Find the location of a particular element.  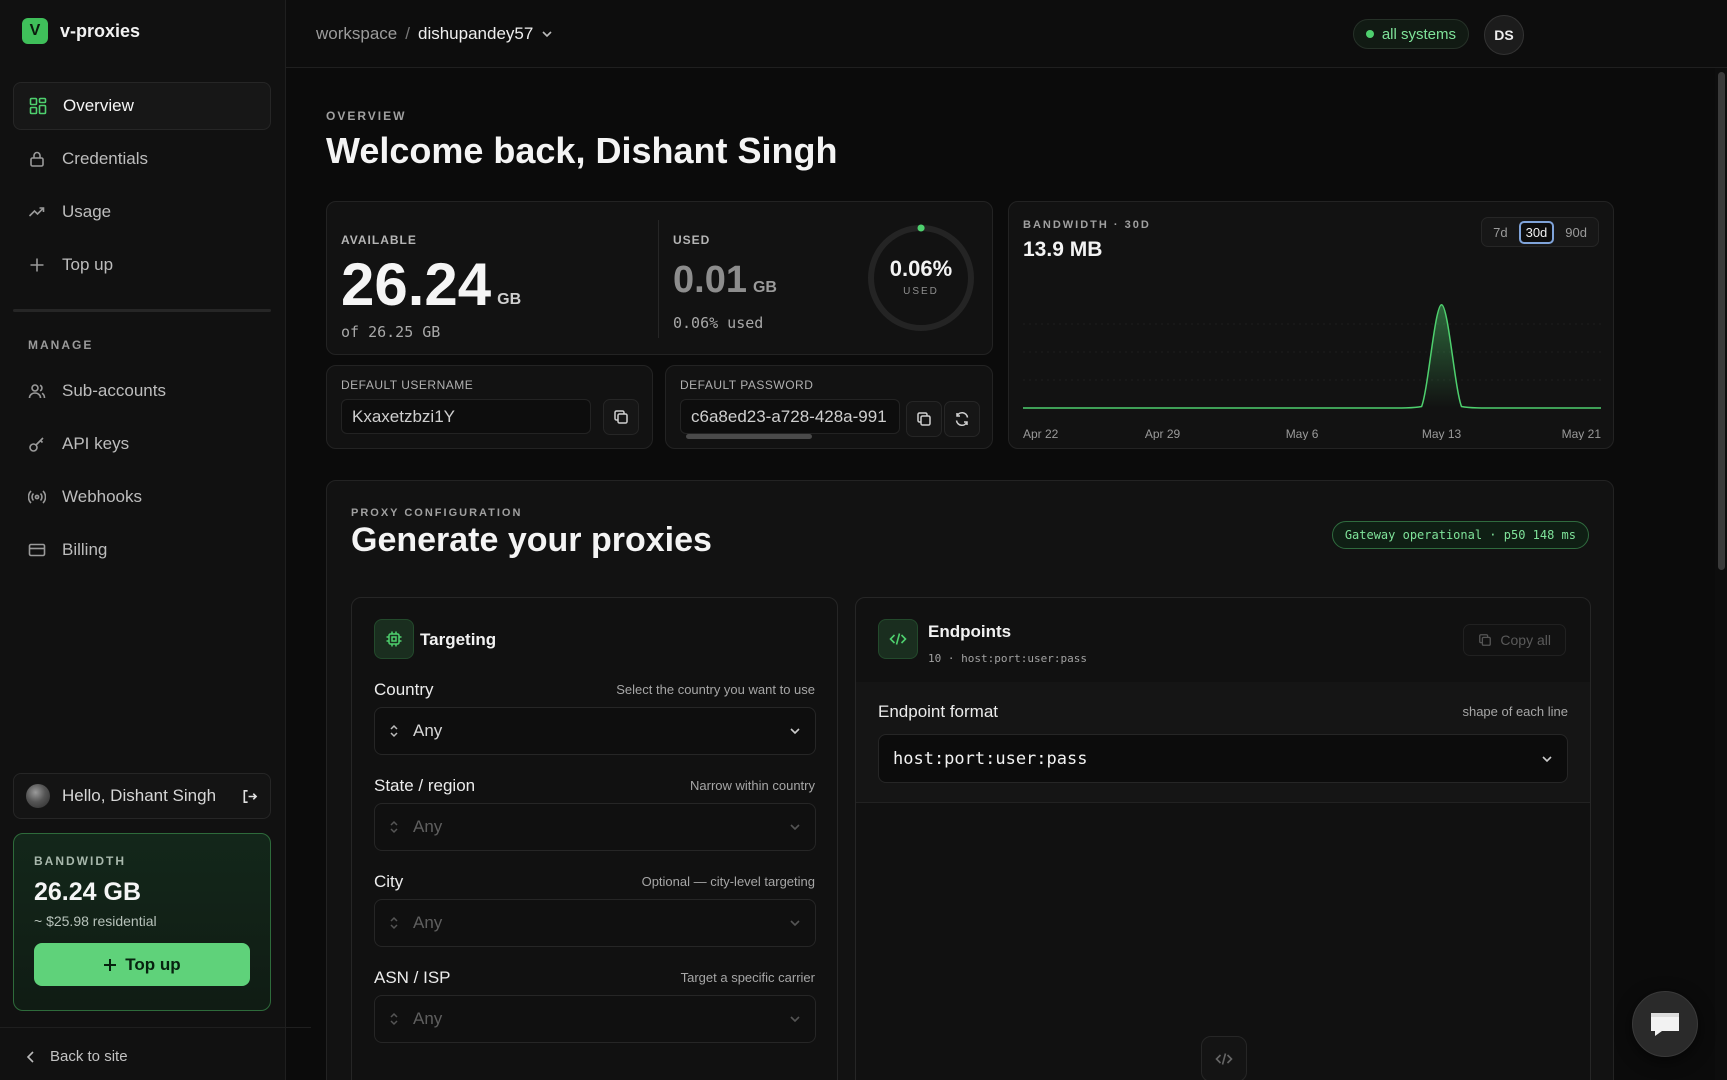

brand: V v-proxies is located at coordinates (81, 31).